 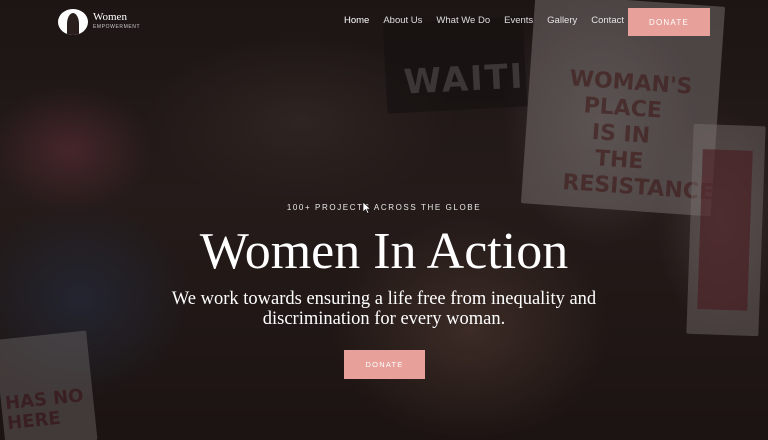 I want to click on hero-donate-button: DONATE, so click(x=384, y=364).